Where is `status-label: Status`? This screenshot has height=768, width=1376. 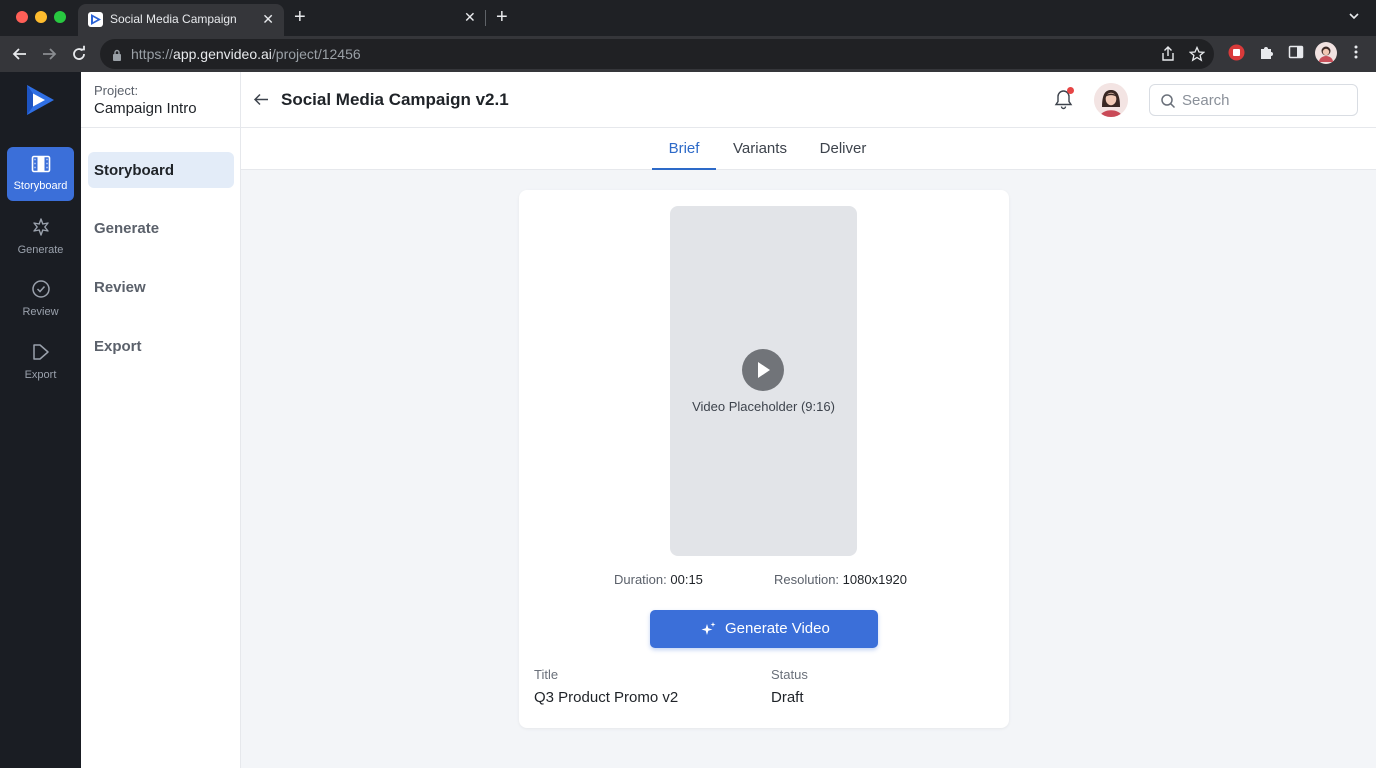
status-label: Status is located at coordinates (789, 674).